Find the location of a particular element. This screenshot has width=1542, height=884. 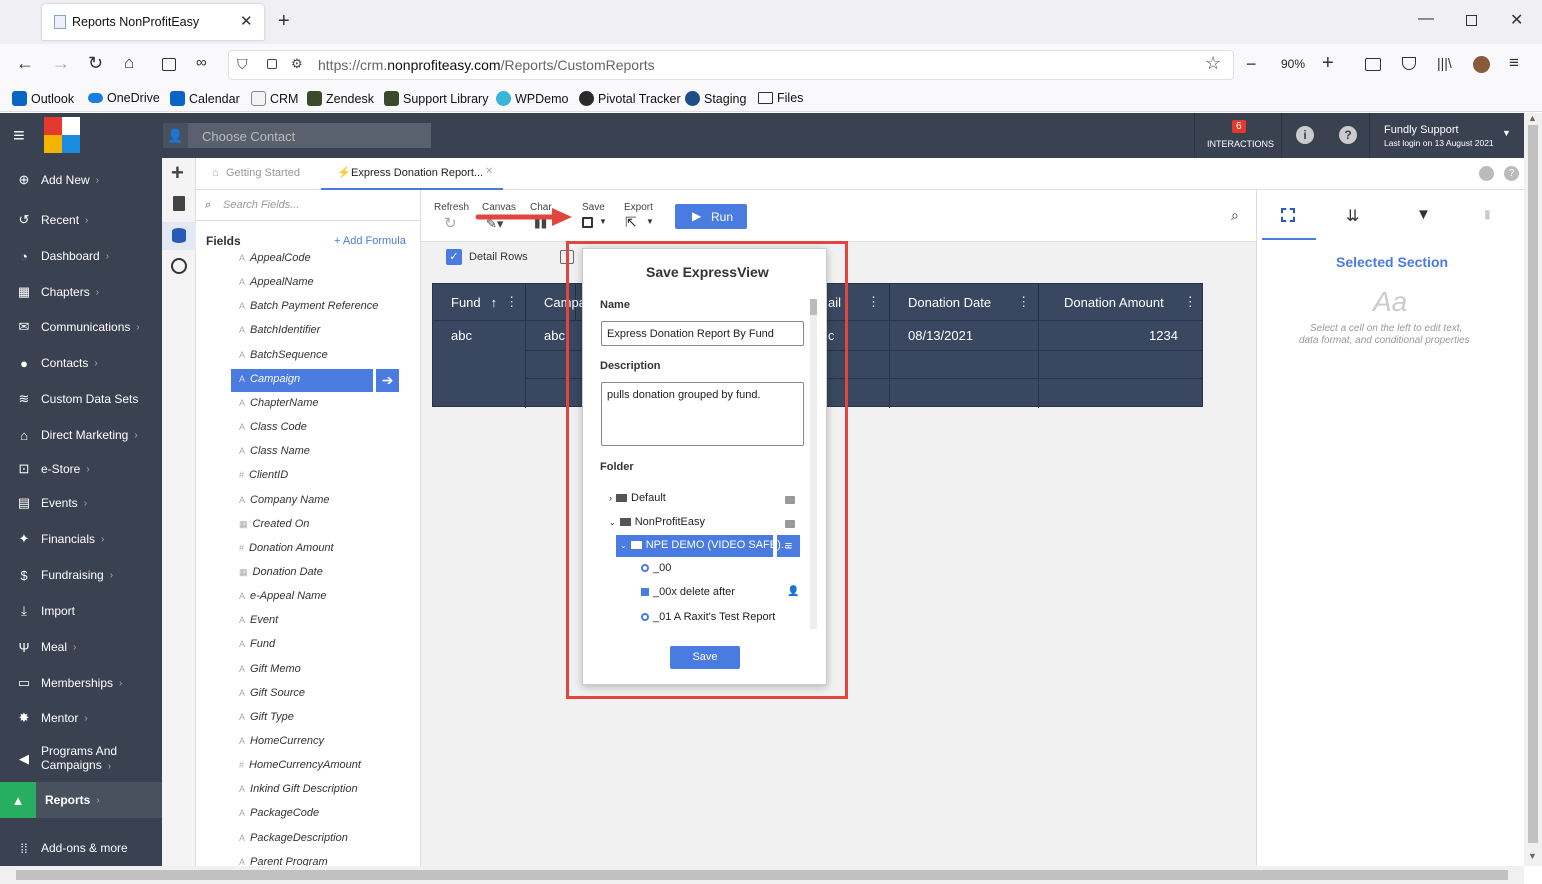

sidebar-item-dashboard: ◔ Dashboard › is located at coordinates (81, 256).